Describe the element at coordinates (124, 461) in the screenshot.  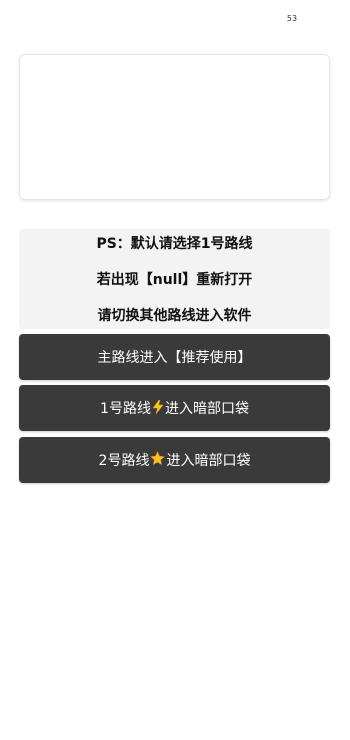
I see `route-2-prefix: 2号路线` at that location.